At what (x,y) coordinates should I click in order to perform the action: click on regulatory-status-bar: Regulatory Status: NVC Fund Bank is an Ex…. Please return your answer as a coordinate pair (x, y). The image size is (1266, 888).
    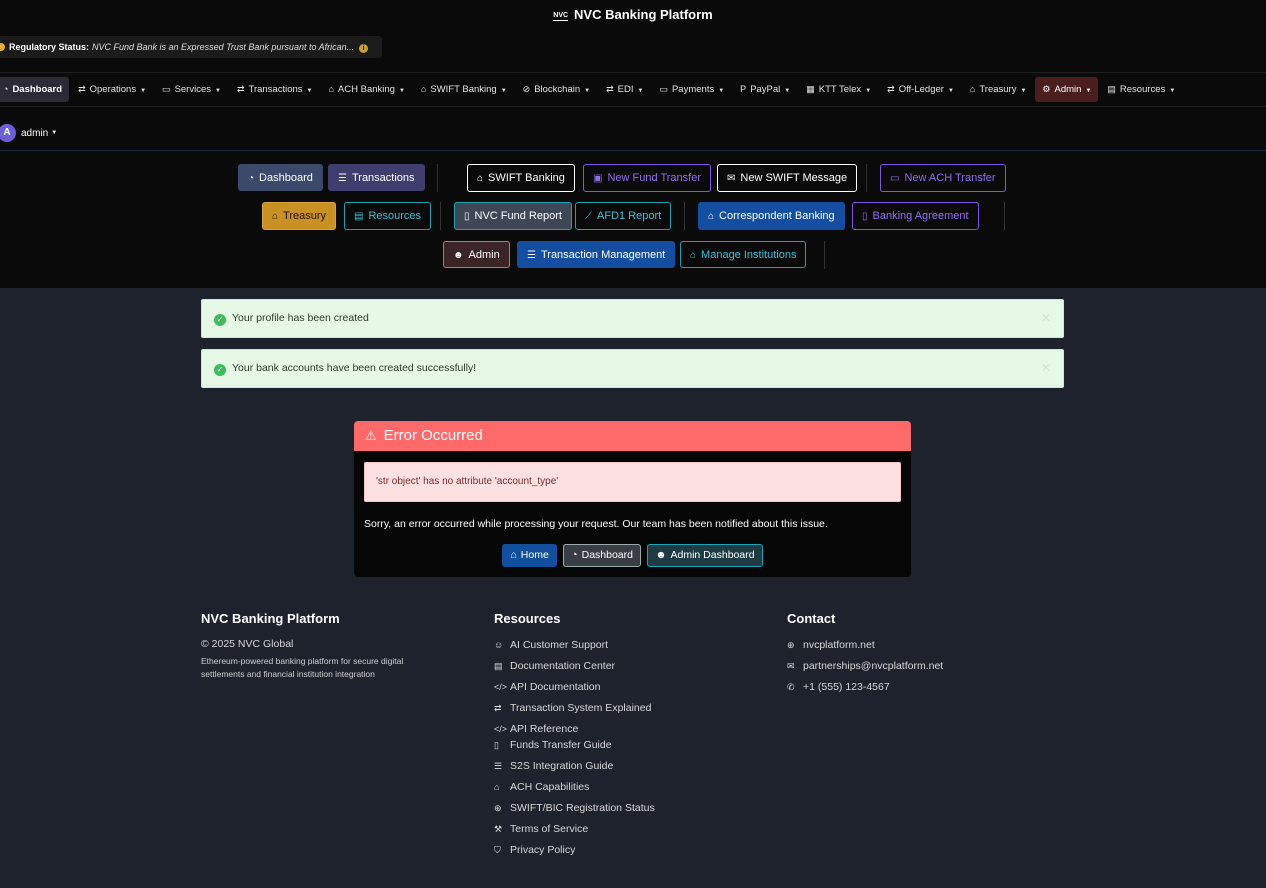
    Looking at the image, I should click on (191, 47).